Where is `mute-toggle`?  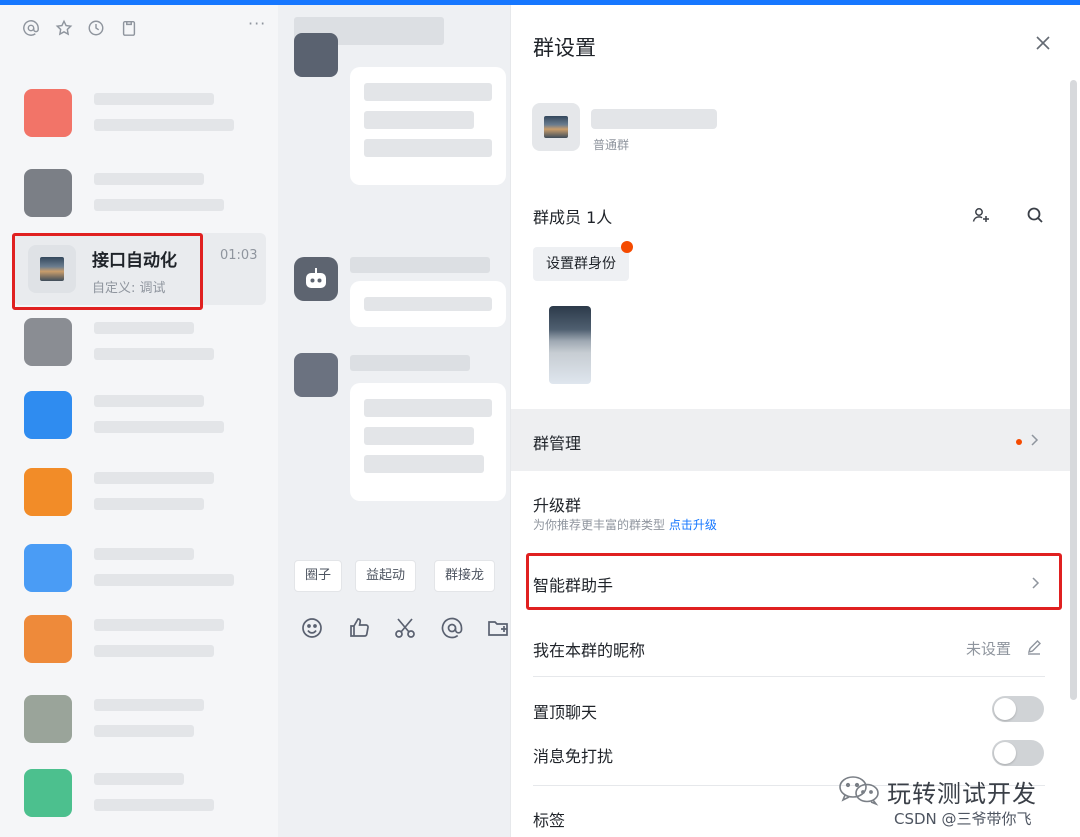 mute-toggle is located at coordinates (1018, 753).